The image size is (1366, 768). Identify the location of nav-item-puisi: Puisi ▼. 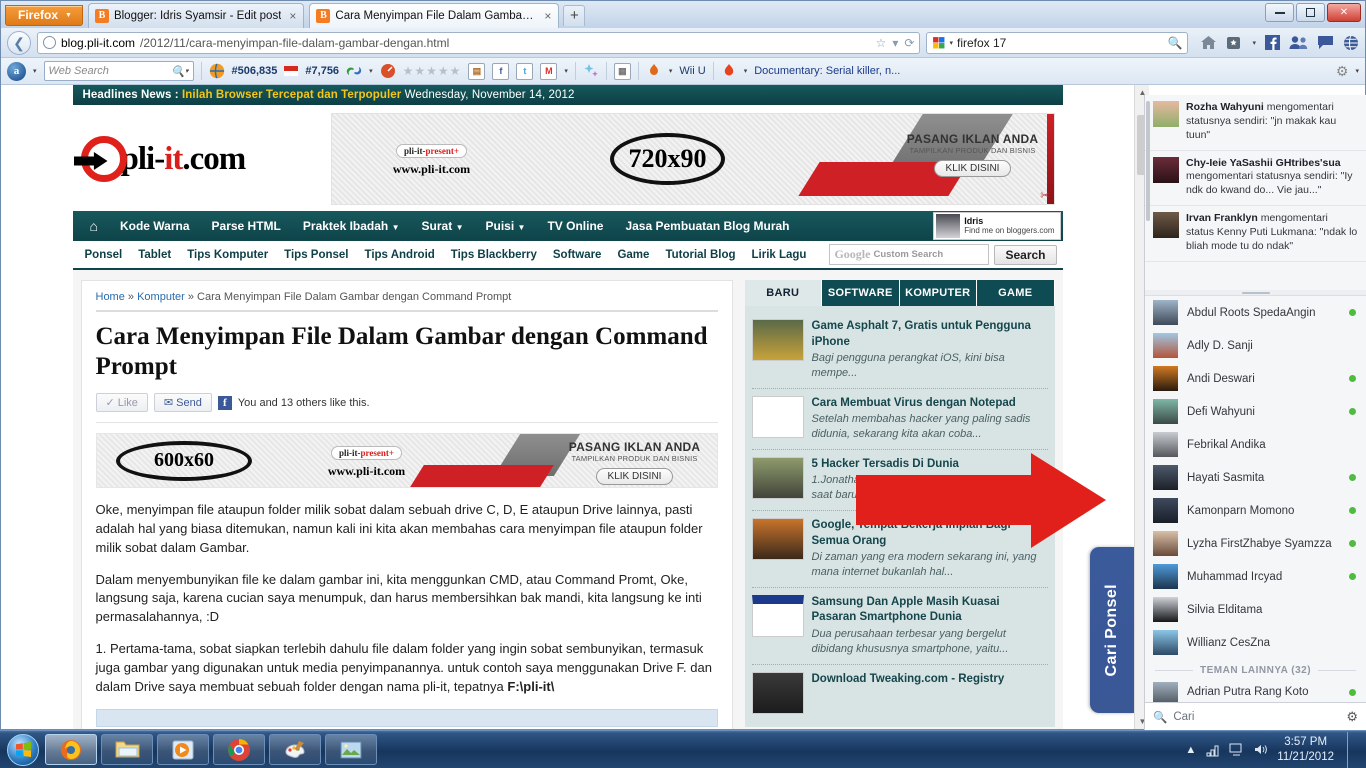
(505, 226).